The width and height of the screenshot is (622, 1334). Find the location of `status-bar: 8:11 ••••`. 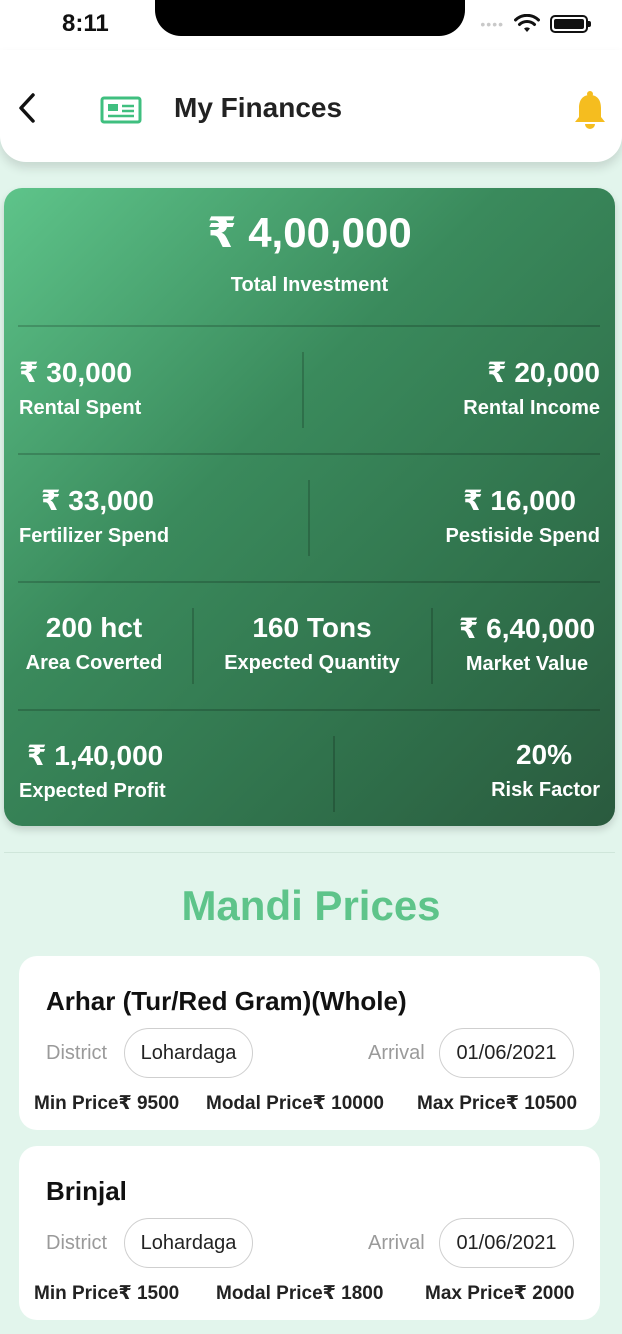

status-bar: 8:11 •••• is located at coordinates (311, 25).